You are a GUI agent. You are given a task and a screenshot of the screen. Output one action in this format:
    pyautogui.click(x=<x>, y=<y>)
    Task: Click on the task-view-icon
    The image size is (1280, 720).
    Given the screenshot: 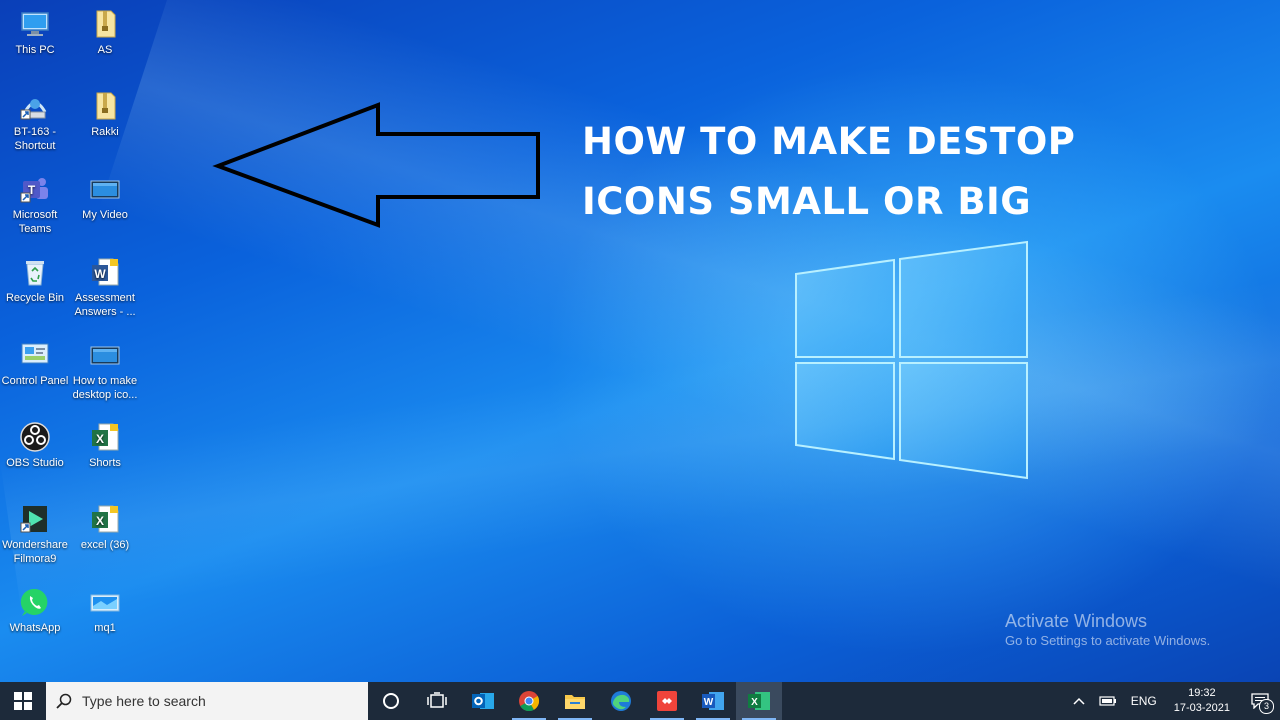 What is the action you would take?
    pyautogui.click(x=437, y=700)
    